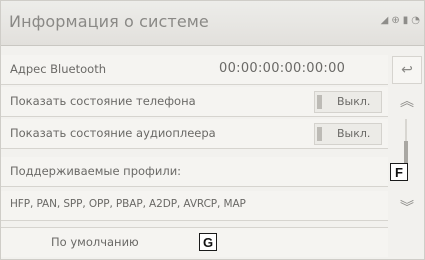  I want to click on back-arrow-icon: ↩, so click(407, 70).